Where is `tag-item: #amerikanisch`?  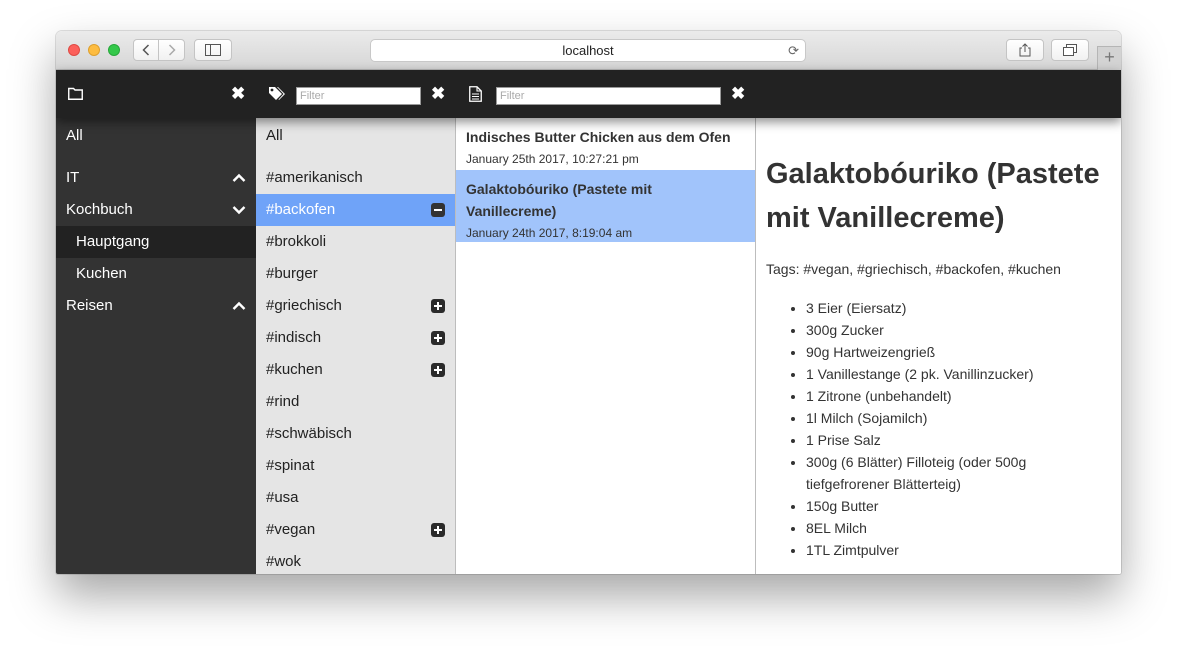 tag-item: #amerikanisch is located at coordinates (355, 178).